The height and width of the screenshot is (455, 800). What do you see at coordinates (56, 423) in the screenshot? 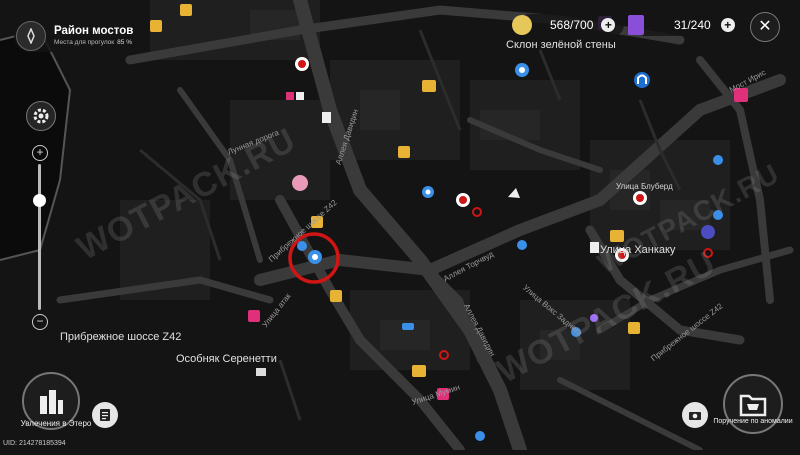
I see `hobbies-label: Увлечения в Этеро` at bounding box center [56, 423].